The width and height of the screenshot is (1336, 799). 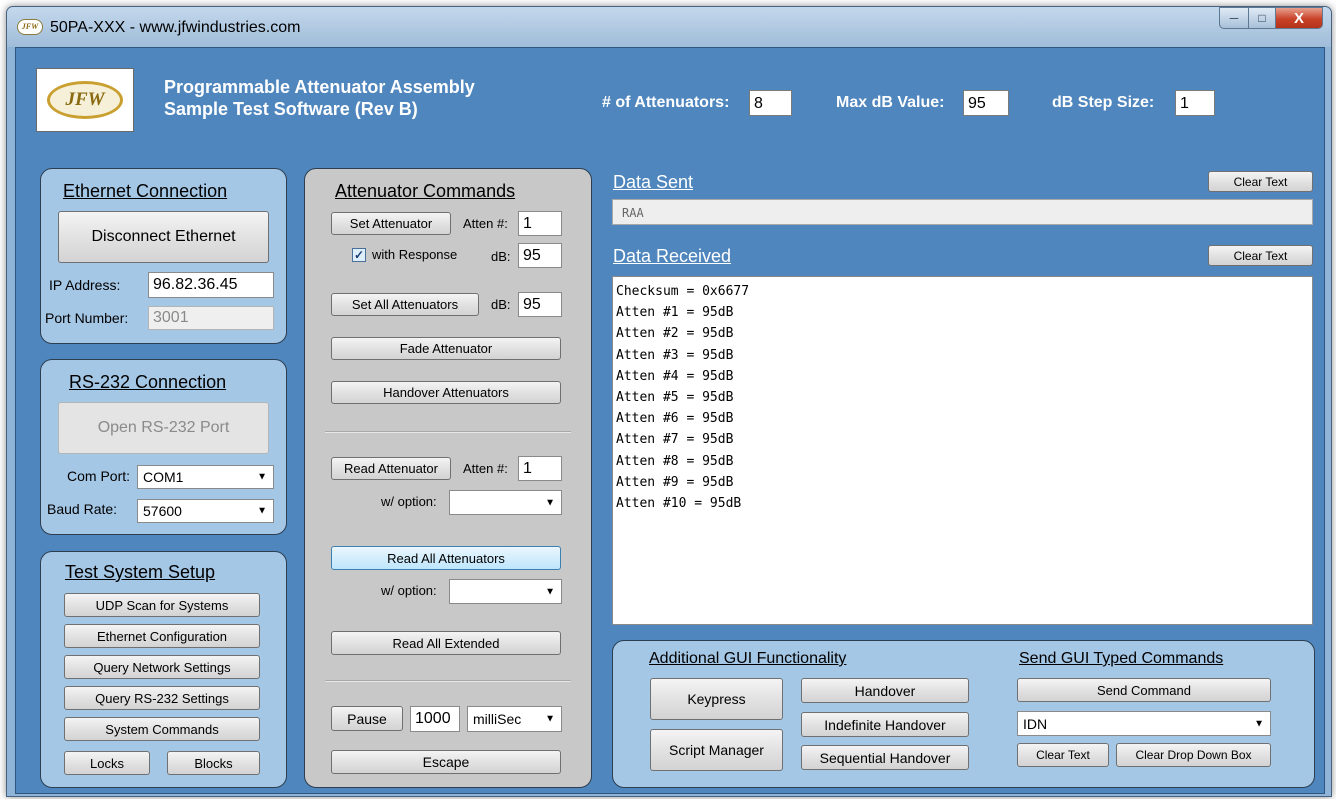 What do you see at coordinates (446, 558) in the screenshot?
I see `read-all-attenuators-button: Read All Attenuators` at bounding box center [446, 558].